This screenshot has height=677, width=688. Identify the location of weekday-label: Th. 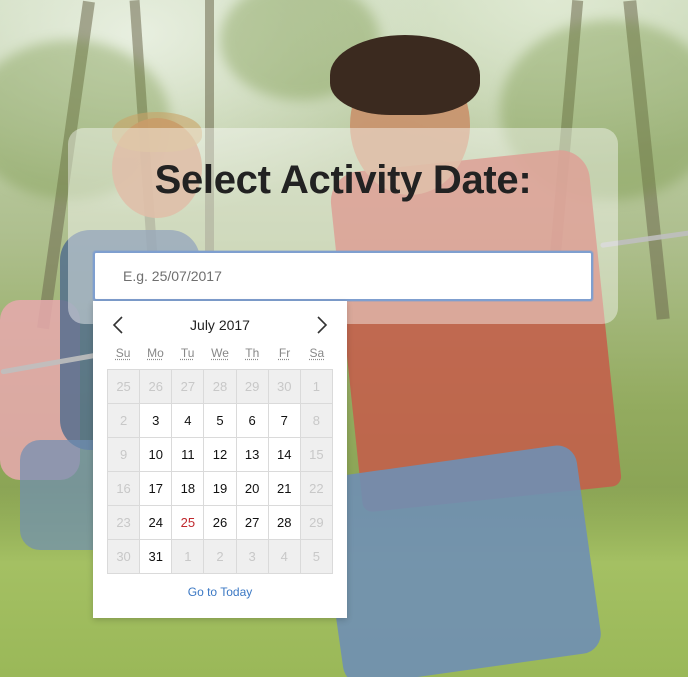
(252, 353).